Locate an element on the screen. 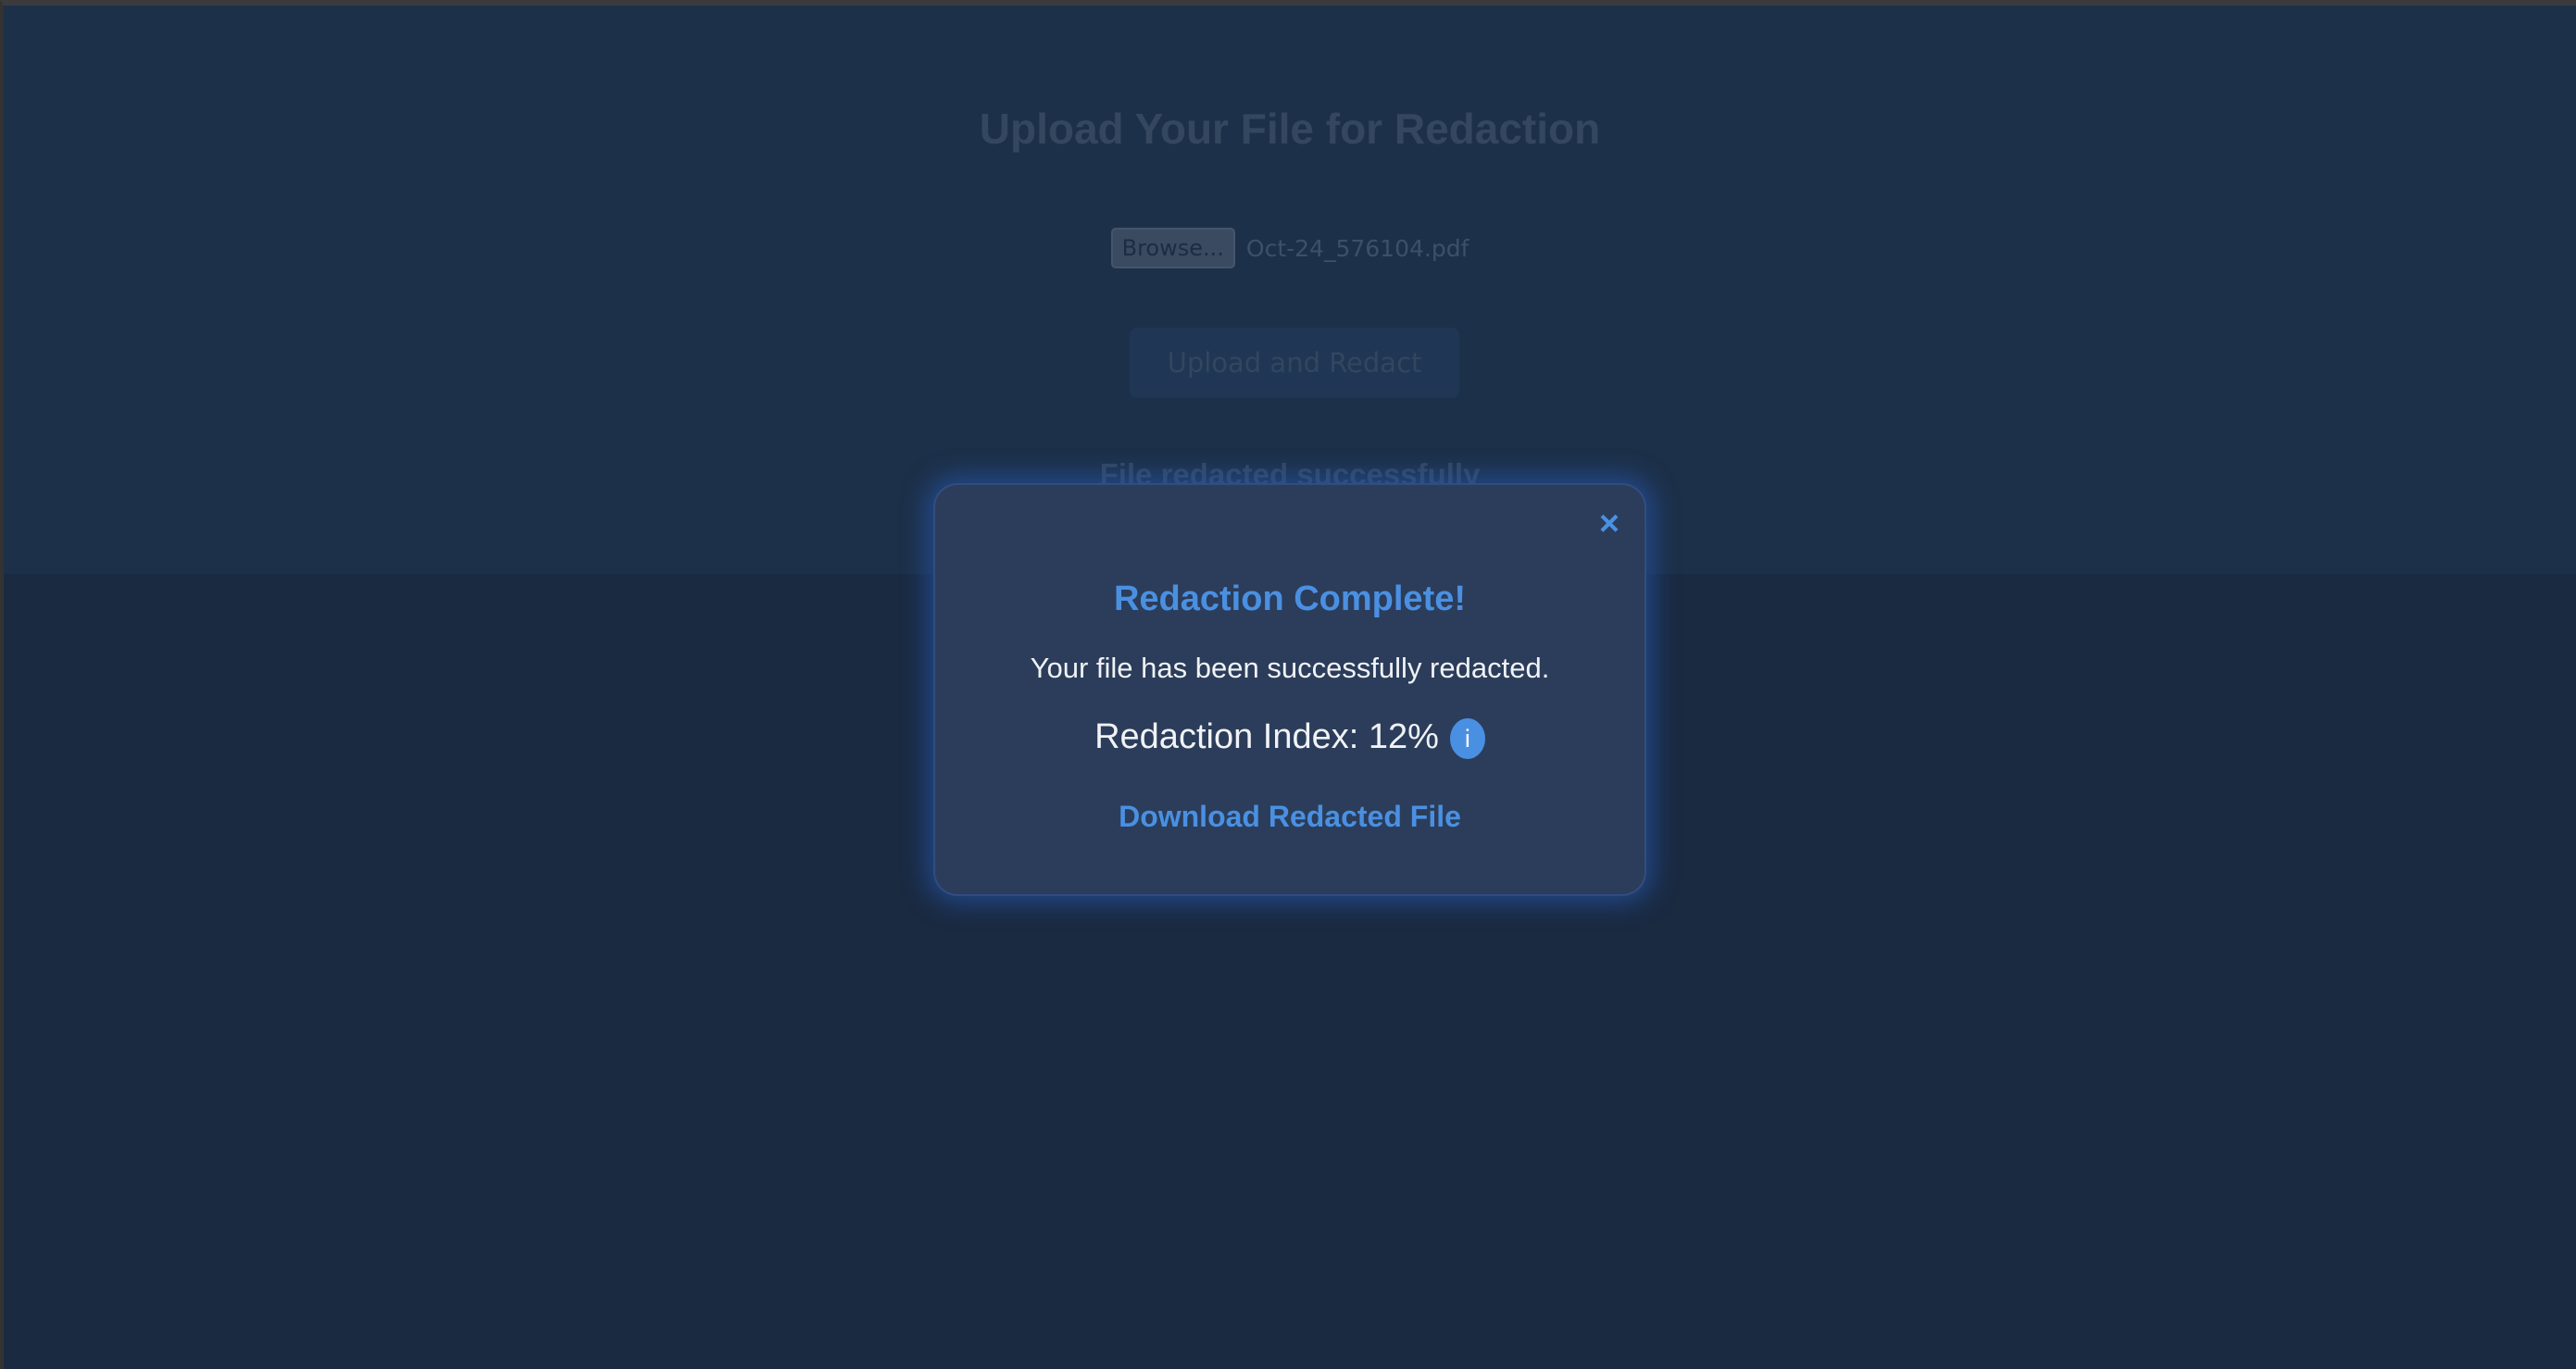 The width and height of the screenshot is (2576, 1369). file-input-row: Browse... Oct-24_576104.pdf is located at coordinates (1290, 248).